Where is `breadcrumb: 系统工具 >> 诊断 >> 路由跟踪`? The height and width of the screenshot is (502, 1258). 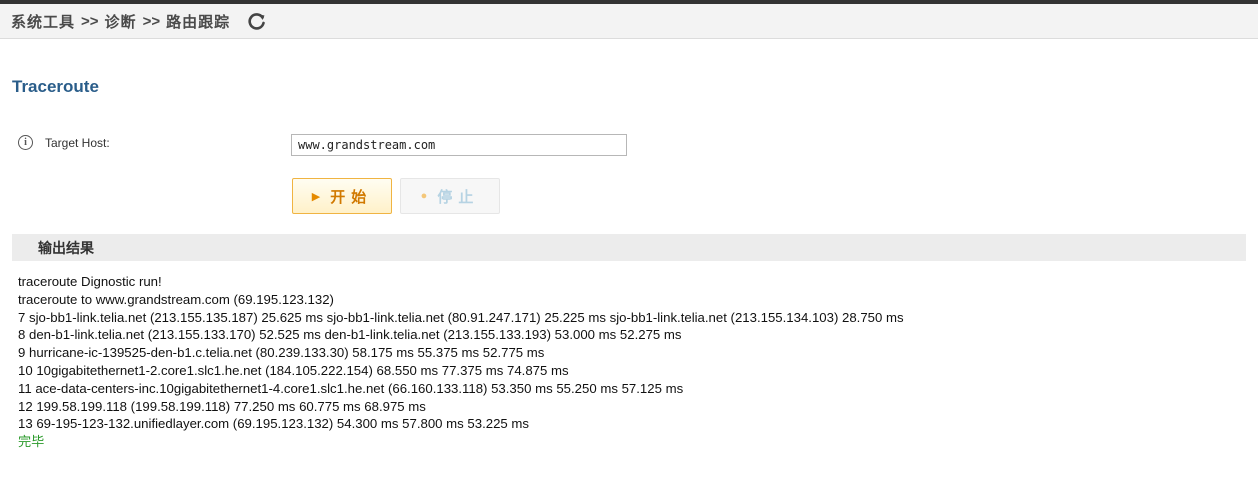 breadcrumb: 系统工具 >> 诊断 >> 路由跟踪 is located at coordinates (629, 21).